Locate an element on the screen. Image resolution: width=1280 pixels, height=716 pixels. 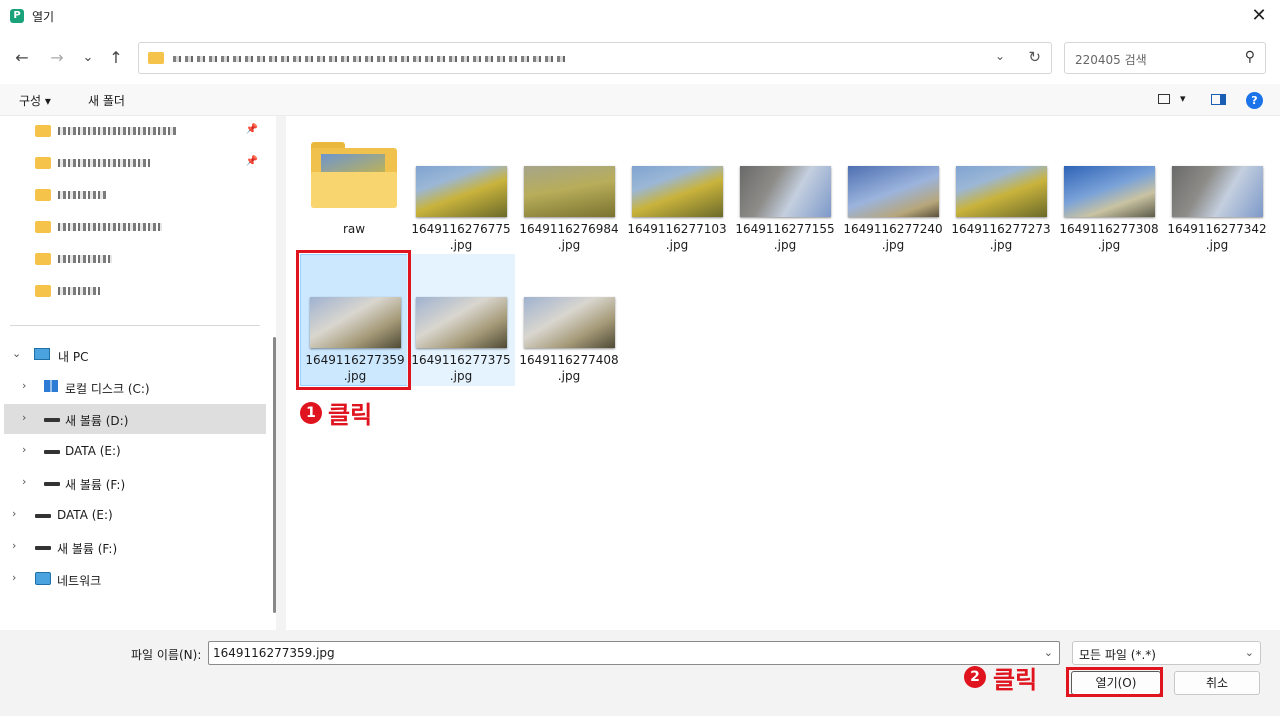
tree-item-volume-f: › 새 볼륨 (F:) is located at coordinates (135, 483).